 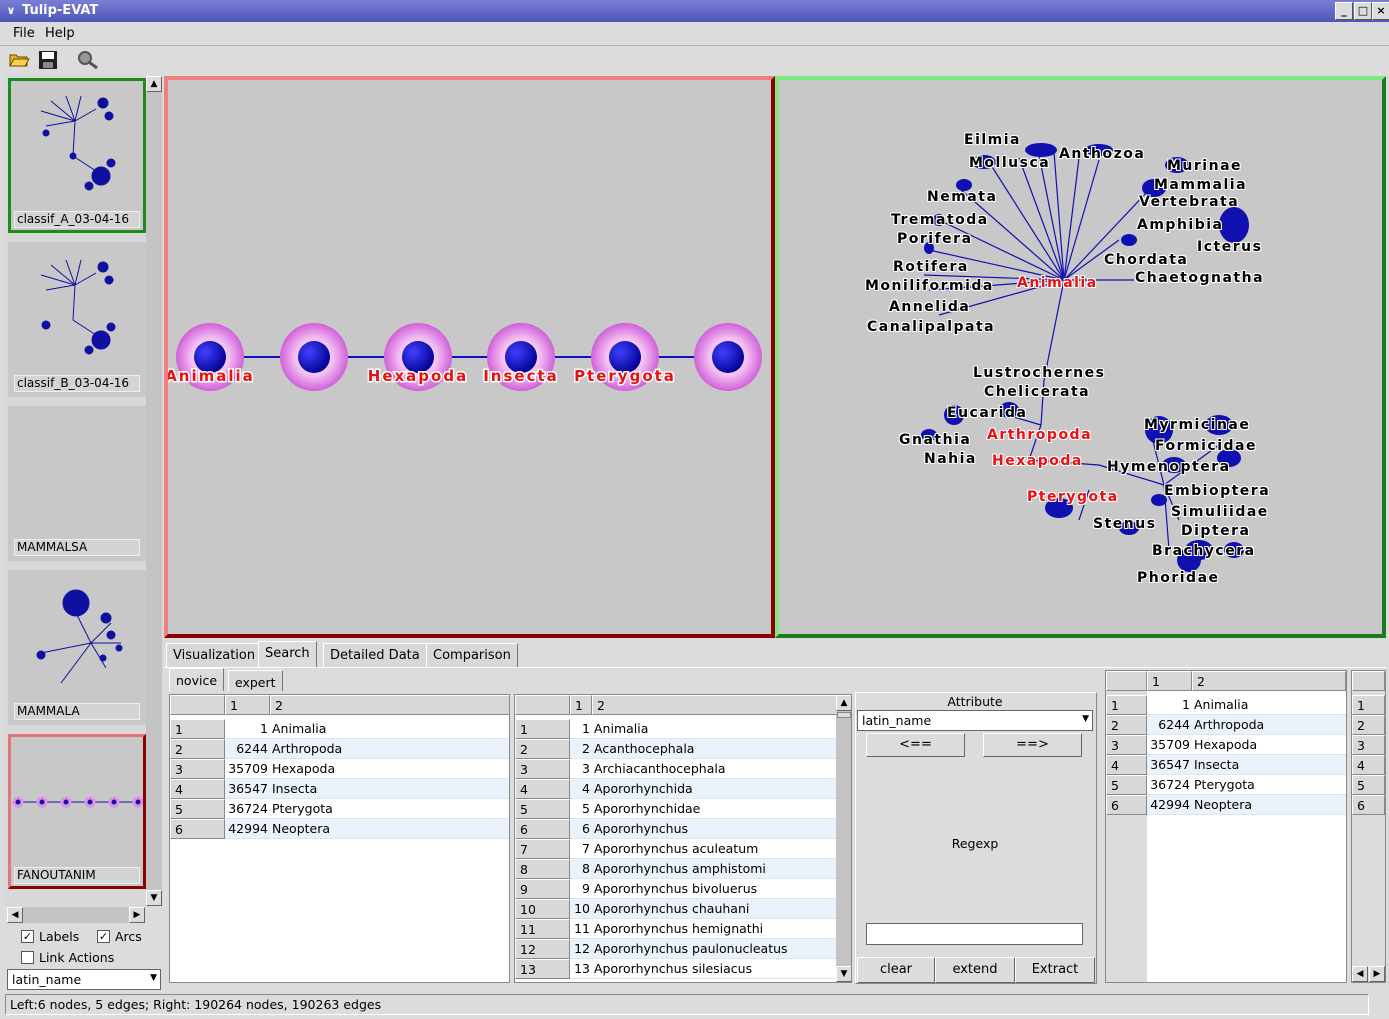 What do you see at coordinates (24, 33) in the screenshot?
I see `menu-file: File` at bounding box center [24, 33].